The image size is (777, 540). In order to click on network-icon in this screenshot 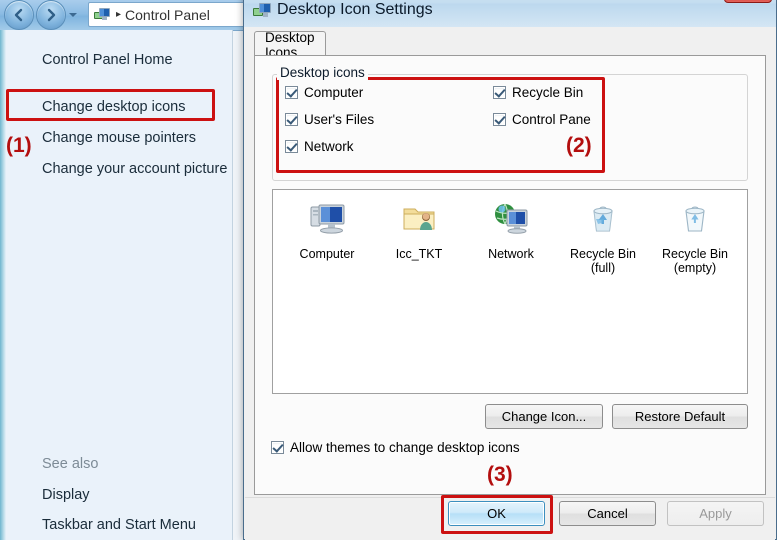, I will do `click(511, 219)`.